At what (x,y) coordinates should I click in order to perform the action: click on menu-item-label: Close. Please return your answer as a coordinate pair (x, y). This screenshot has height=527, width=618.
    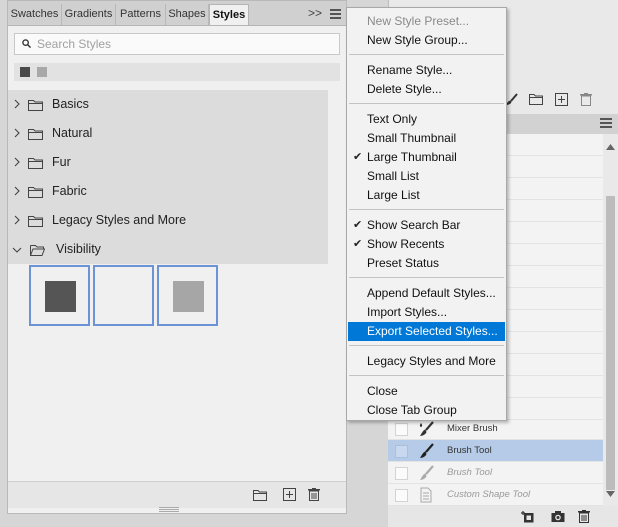
    Looking at the image, I should click on (382, 391).